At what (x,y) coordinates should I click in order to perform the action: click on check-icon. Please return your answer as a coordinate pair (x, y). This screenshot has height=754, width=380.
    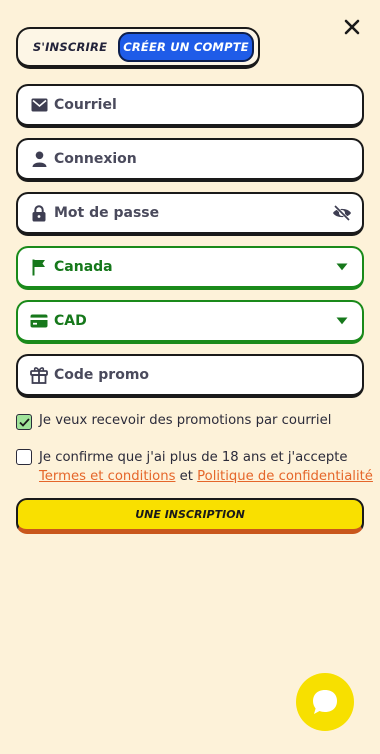
    Looking at the image, I should click on (24, 422).